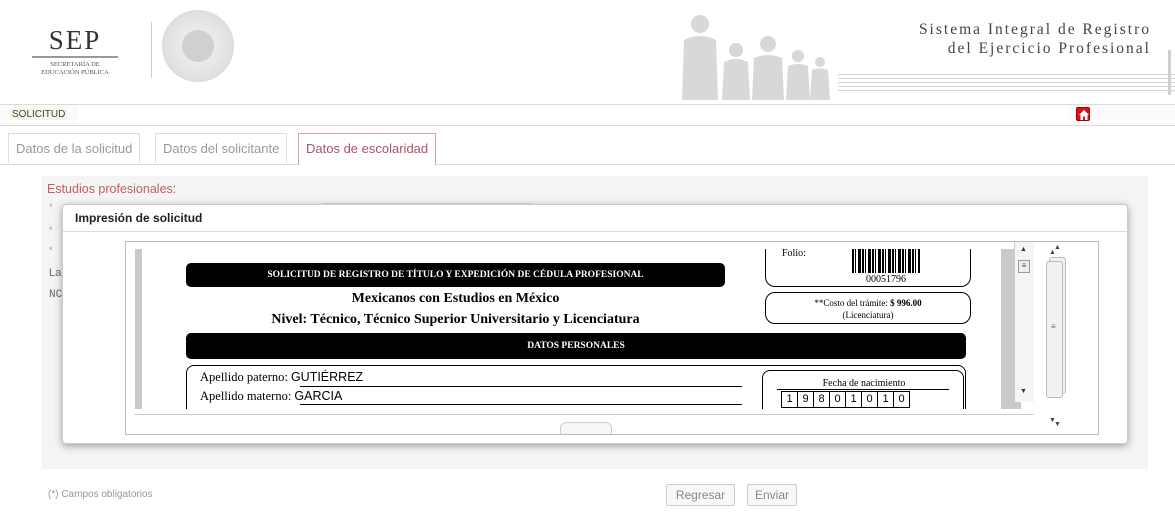 The image size is (1175, 514). I want to click on apellido-paterno-label: Apellido paterno:, so click(244, 377).